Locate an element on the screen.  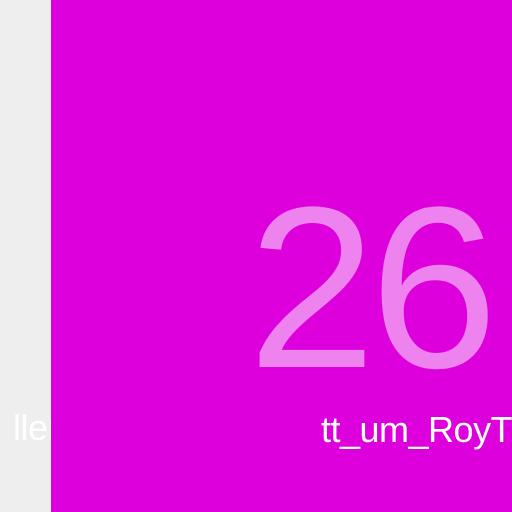
previous-item-label: ller is located at coordinates (31, 427).